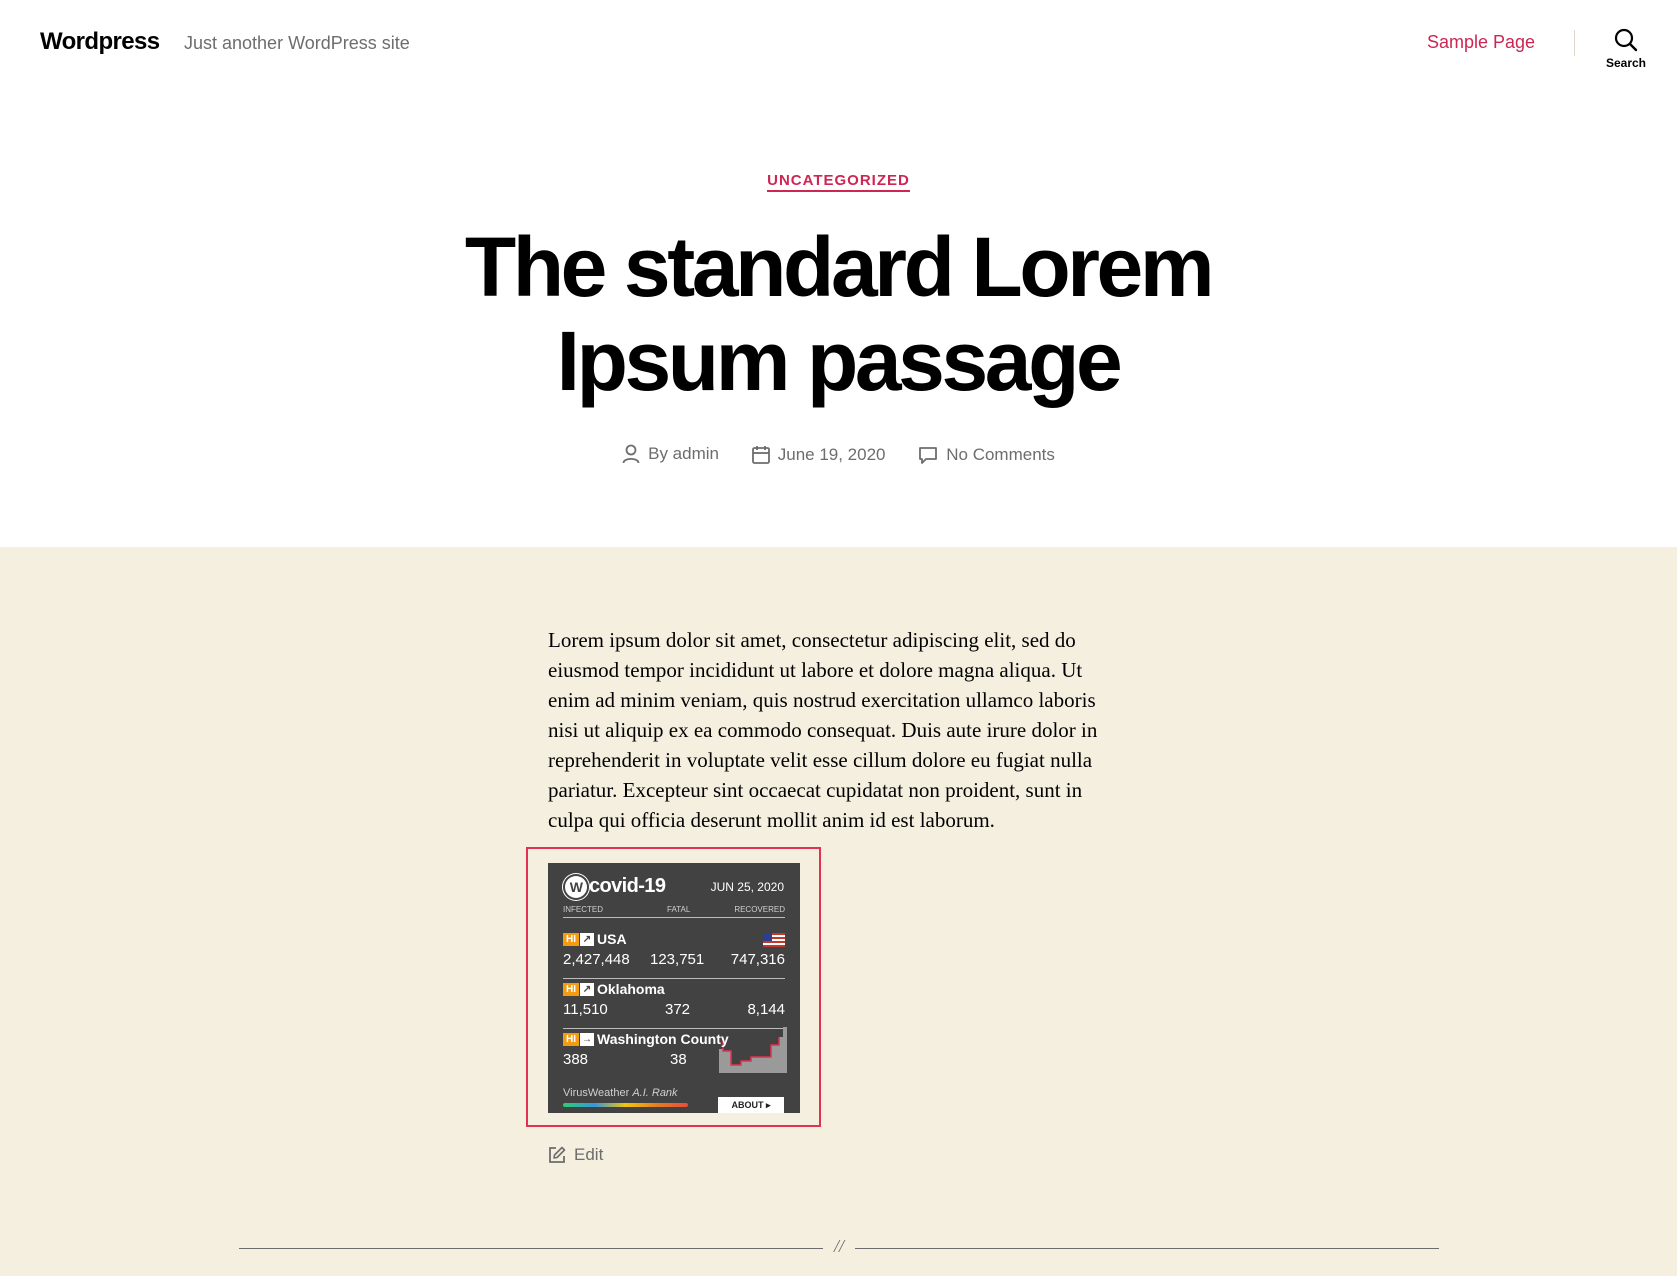 This screenshot has width=1677, height=1276. What do you see at coordinates (760, 455) in the screenshot?
I see `calendar-icon` at bounding box center [760, 455].